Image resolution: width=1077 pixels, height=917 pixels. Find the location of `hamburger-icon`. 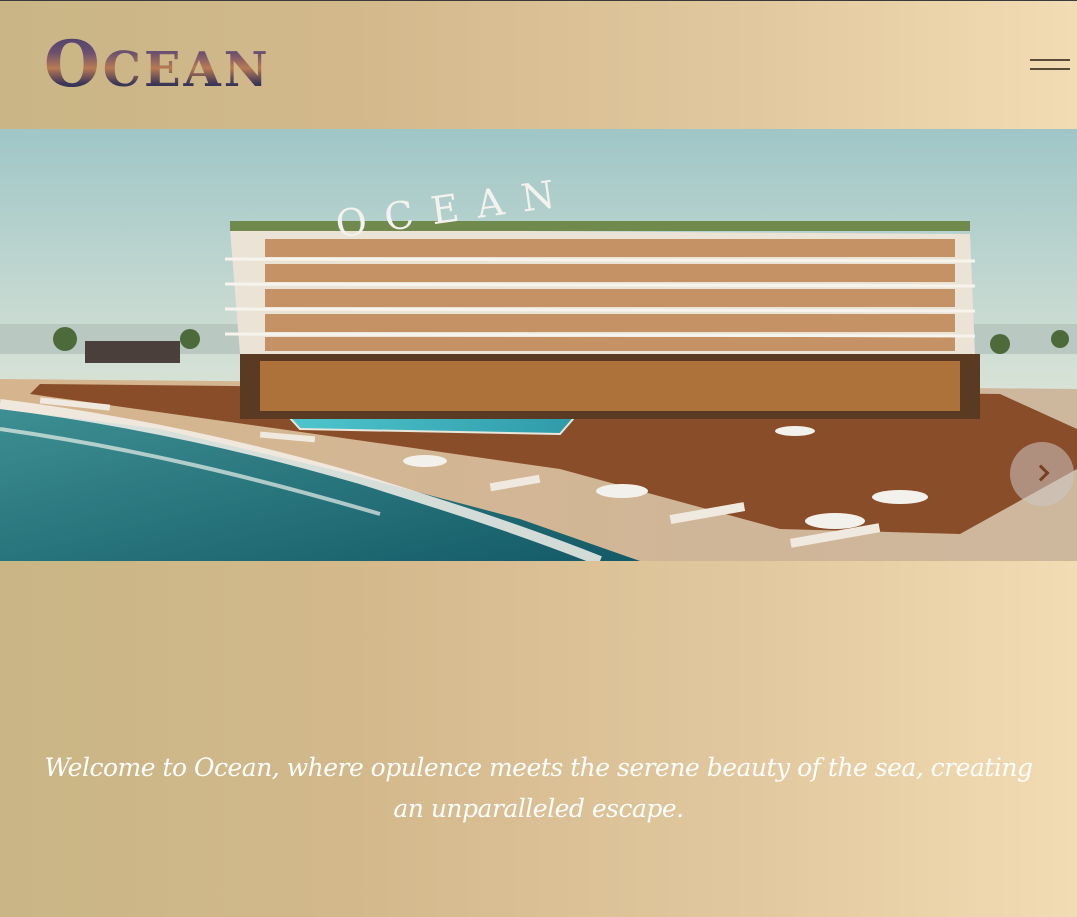

hamburger-icon is located at coordinates (1051, 65).